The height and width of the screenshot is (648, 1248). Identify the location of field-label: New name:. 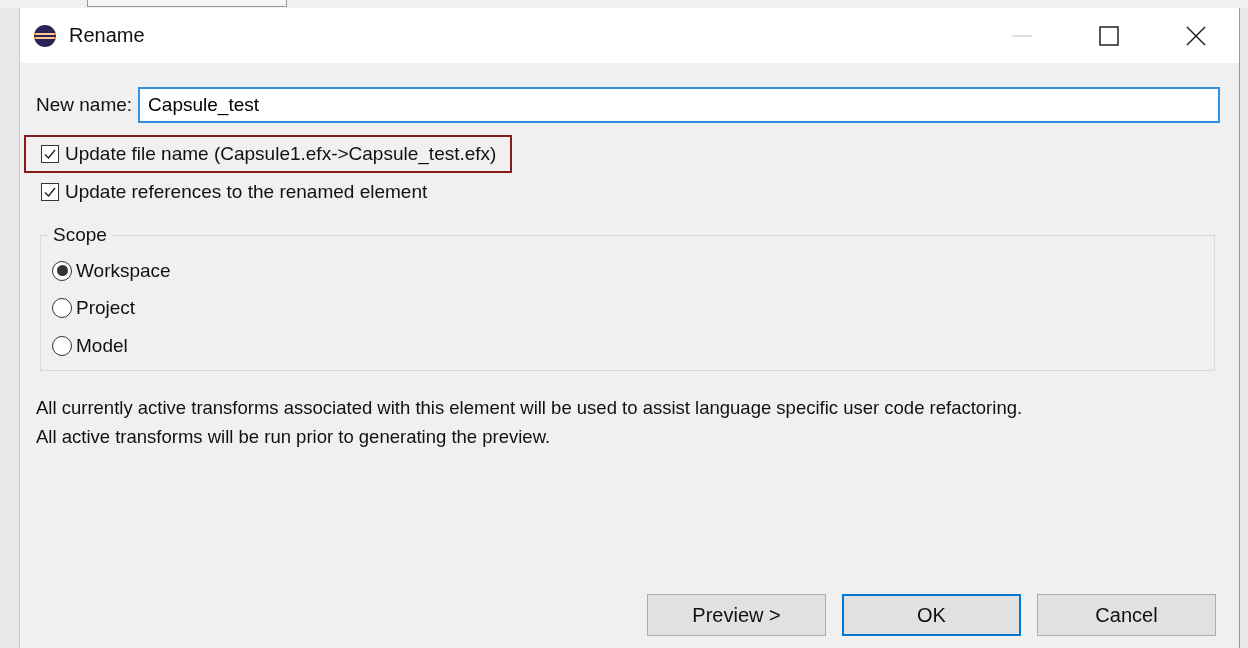
(84, 105).